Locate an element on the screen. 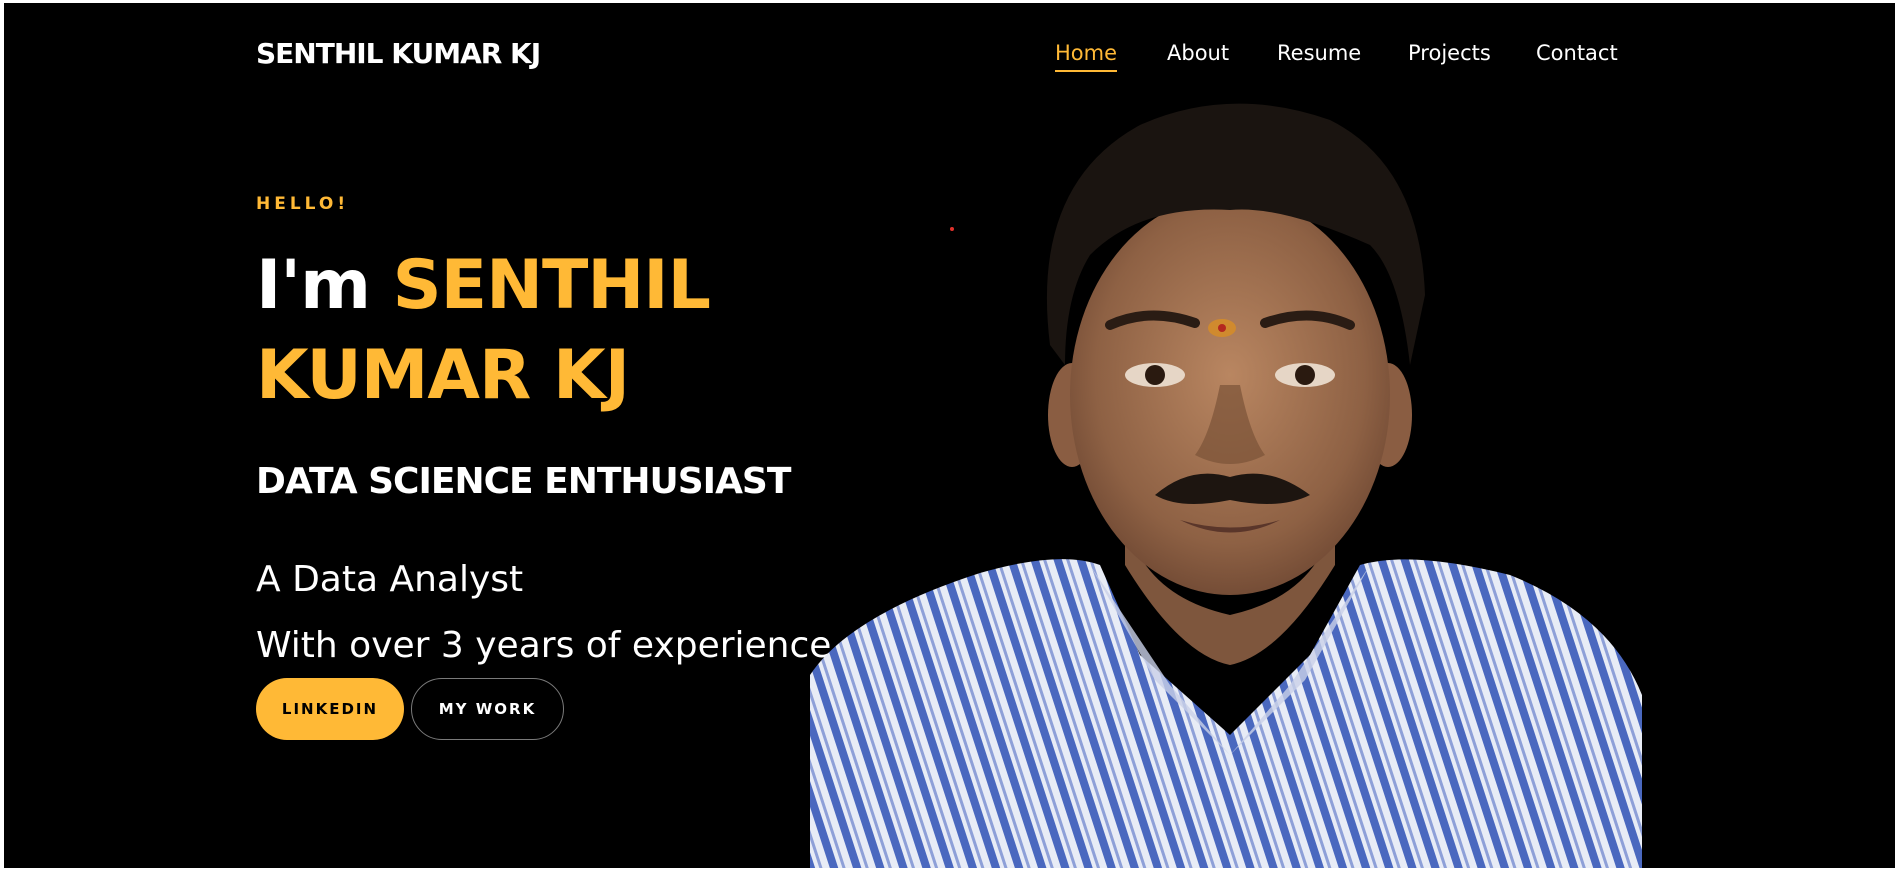 This screenshot has width=1895, height=871. nav-resume: Resume is located at coordinates (1319, 53).